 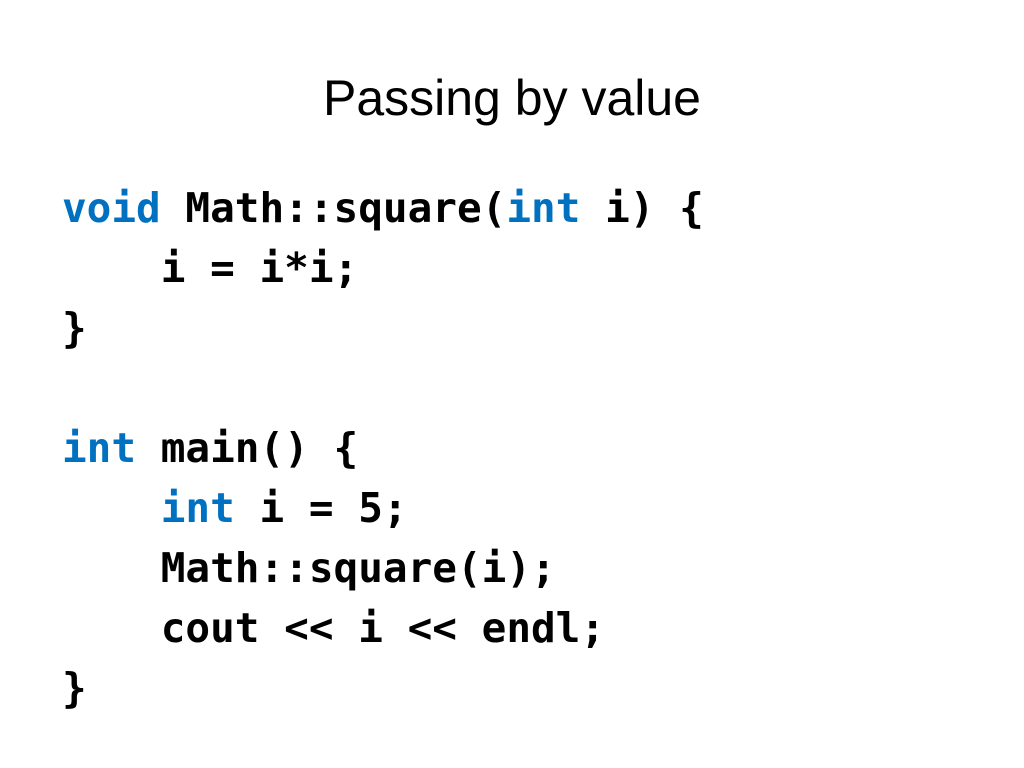 I want to click on code-text: cout << i << endl;, so click(x=334, y=628).